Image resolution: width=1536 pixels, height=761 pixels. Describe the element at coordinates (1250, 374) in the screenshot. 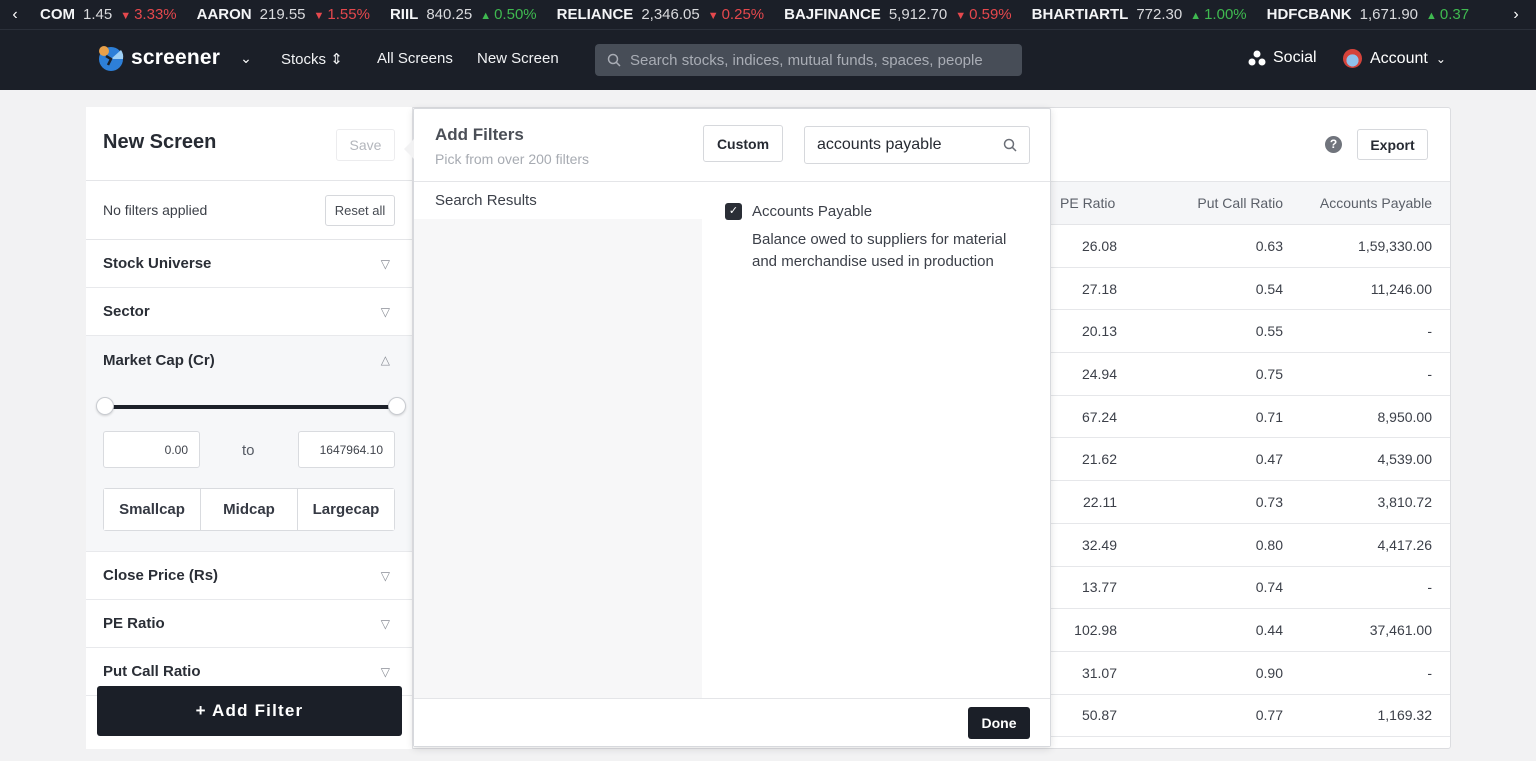

I see `table-row: 24.94 0.75 -` at that location.